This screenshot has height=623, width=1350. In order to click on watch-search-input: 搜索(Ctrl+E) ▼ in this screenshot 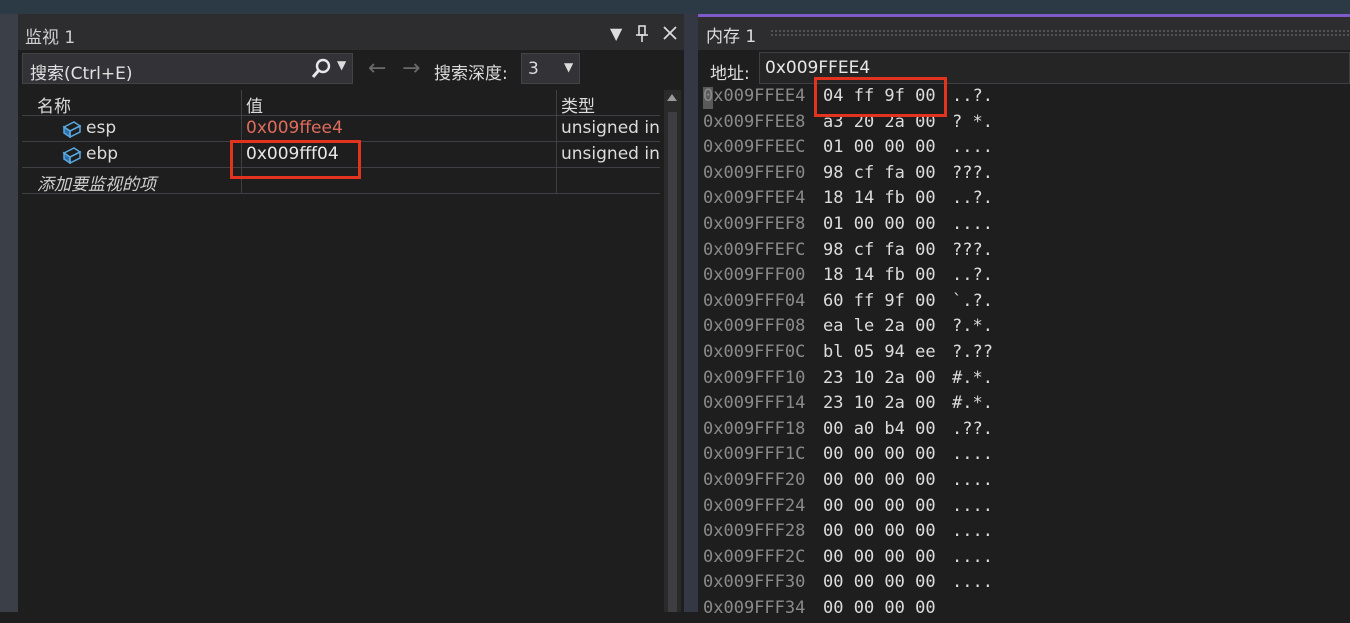, I will do `click(187, 68)`.